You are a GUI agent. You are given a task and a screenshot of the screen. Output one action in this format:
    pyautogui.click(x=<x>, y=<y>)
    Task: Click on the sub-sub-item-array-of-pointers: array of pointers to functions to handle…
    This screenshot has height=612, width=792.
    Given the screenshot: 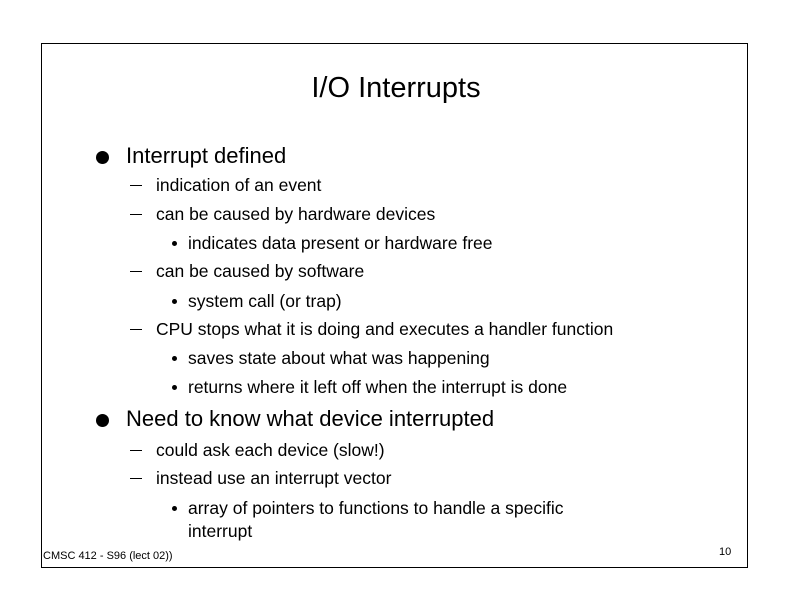 What is the action you would take?
    pyautogui.click(x=376, y=508)
    